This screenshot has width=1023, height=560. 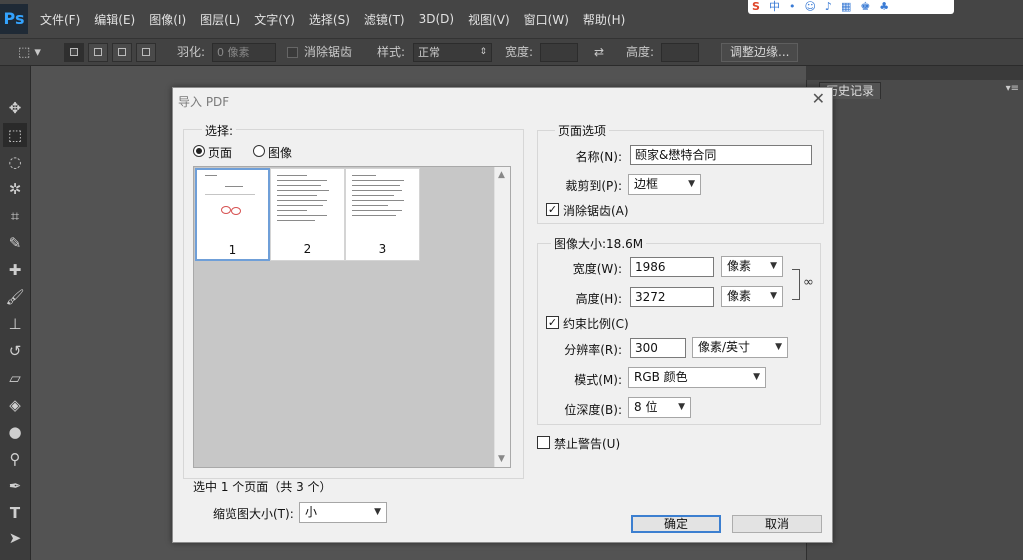 What do you see at coordinates (596, 211) in the screenshot?
I see `antialias-label: 消除锯齿(A)` at bounding box center [596, 211].